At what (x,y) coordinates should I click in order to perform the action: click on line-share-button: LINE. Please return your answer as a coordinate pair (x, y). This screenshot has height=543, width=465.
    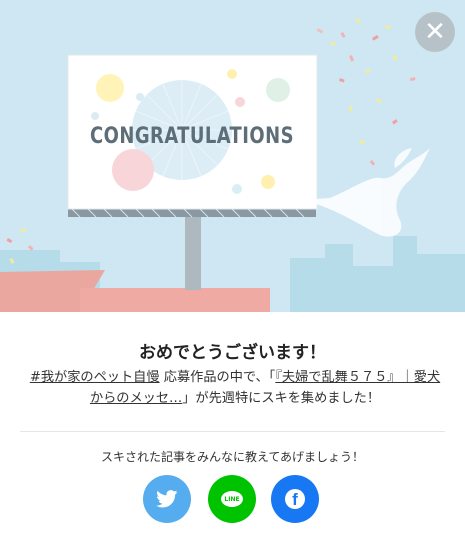
    Looking at the image, I should click on (232, 499).